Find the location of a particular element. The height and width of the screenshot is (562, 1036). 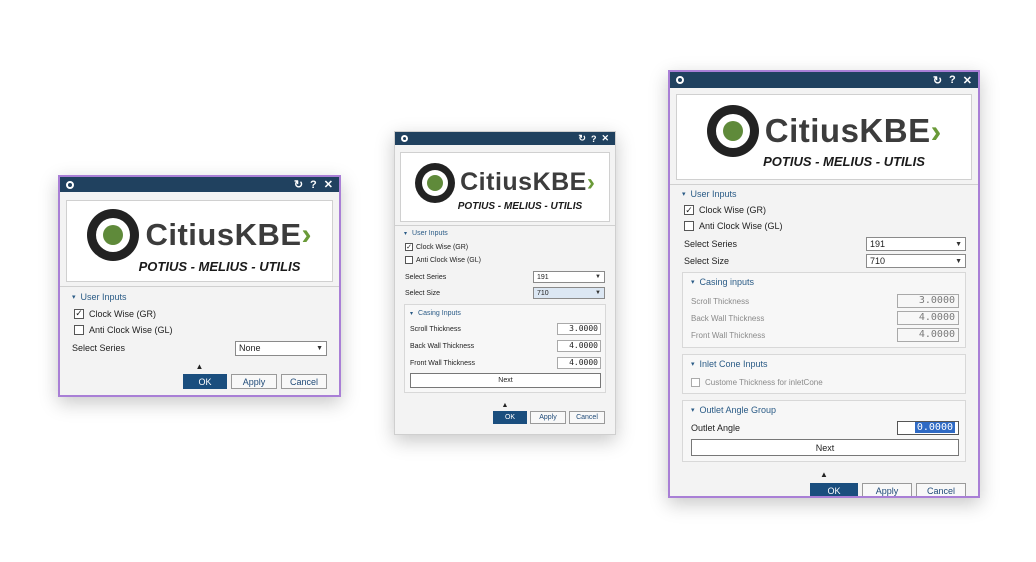

front-wall-label: Front Wall Thickness is located at coordinates (728, 335).